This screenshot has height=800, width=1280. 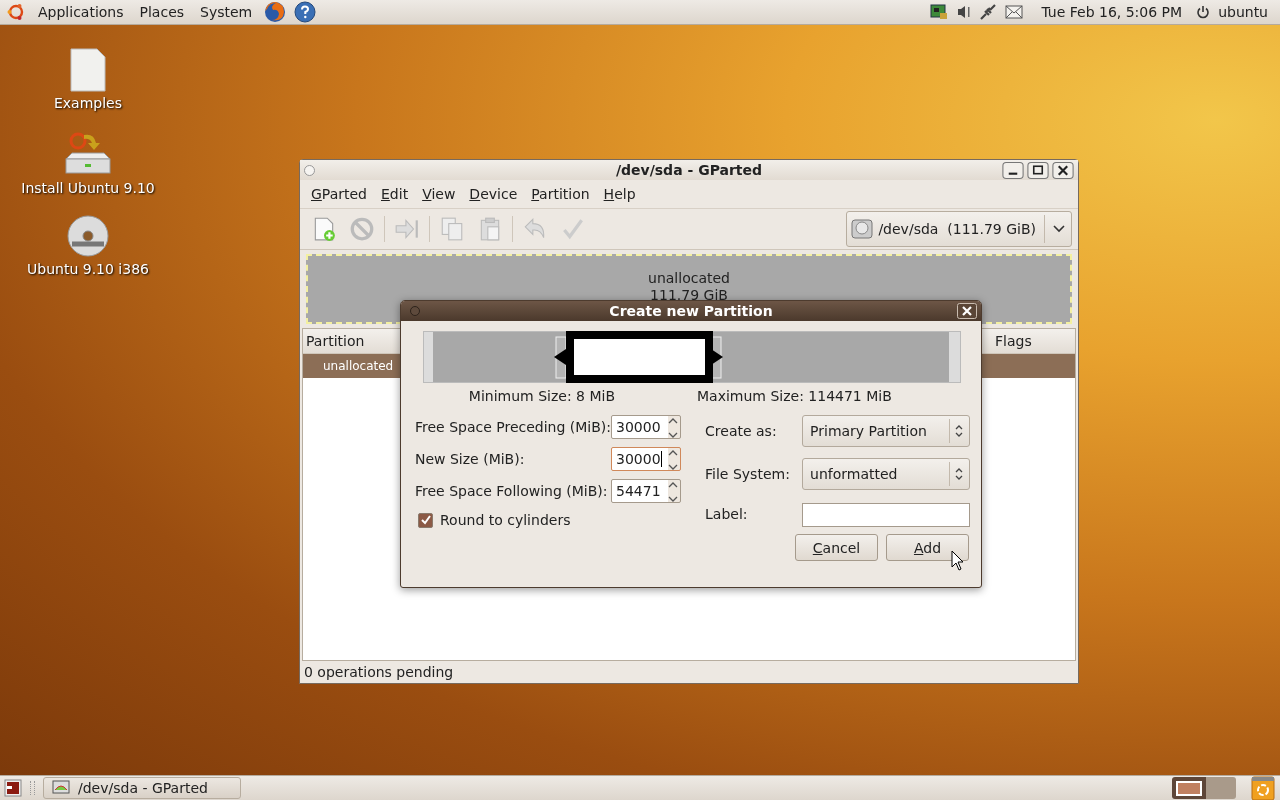 I want to click on desktop-icon-label: Ubuntu 9.10 i386, so click(x=88, y=269).